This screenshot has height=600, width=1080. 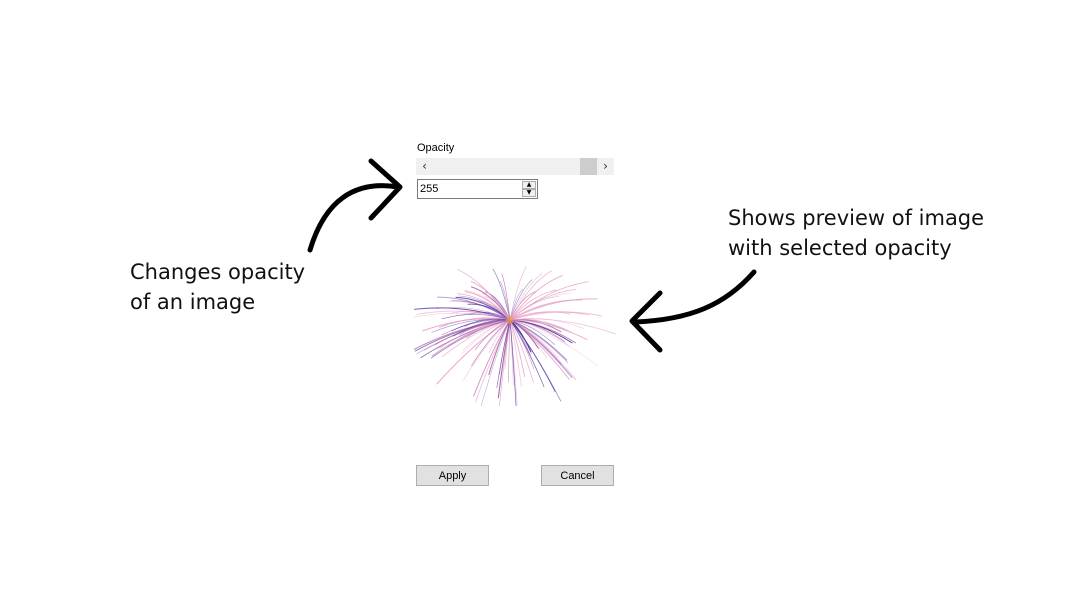 I want to click on opacity-input, so click(x=470, y=189).